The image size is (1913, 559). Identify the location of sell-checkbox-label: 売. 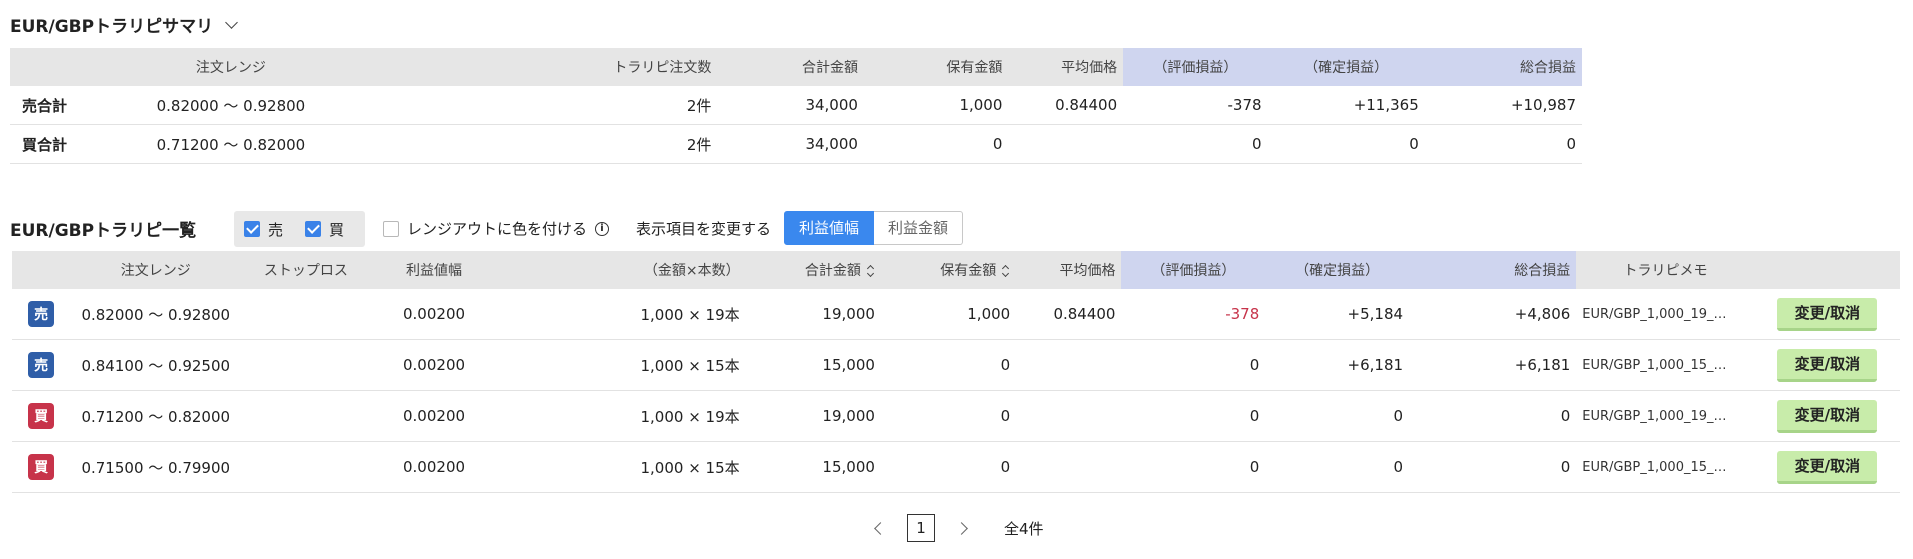
(275, 229).